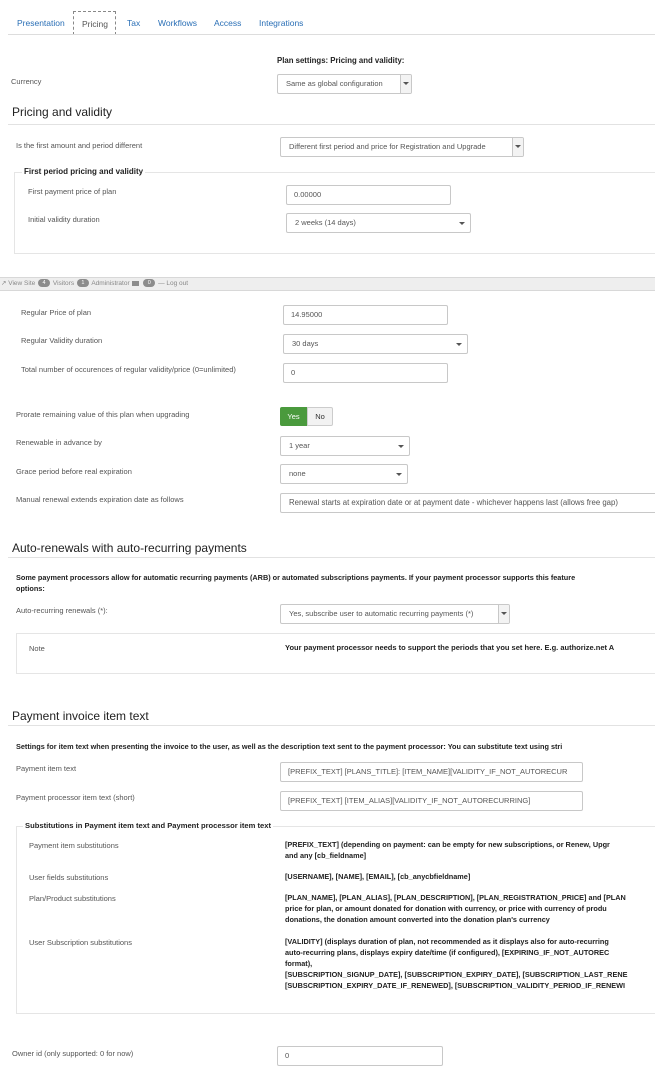 Image resolution: width=655 pixels, height=1080 pixels. Describe the element at coordinates (62, 340) in the screenshot. I see `regular-validity-label: Regular Validity duration` at that location.